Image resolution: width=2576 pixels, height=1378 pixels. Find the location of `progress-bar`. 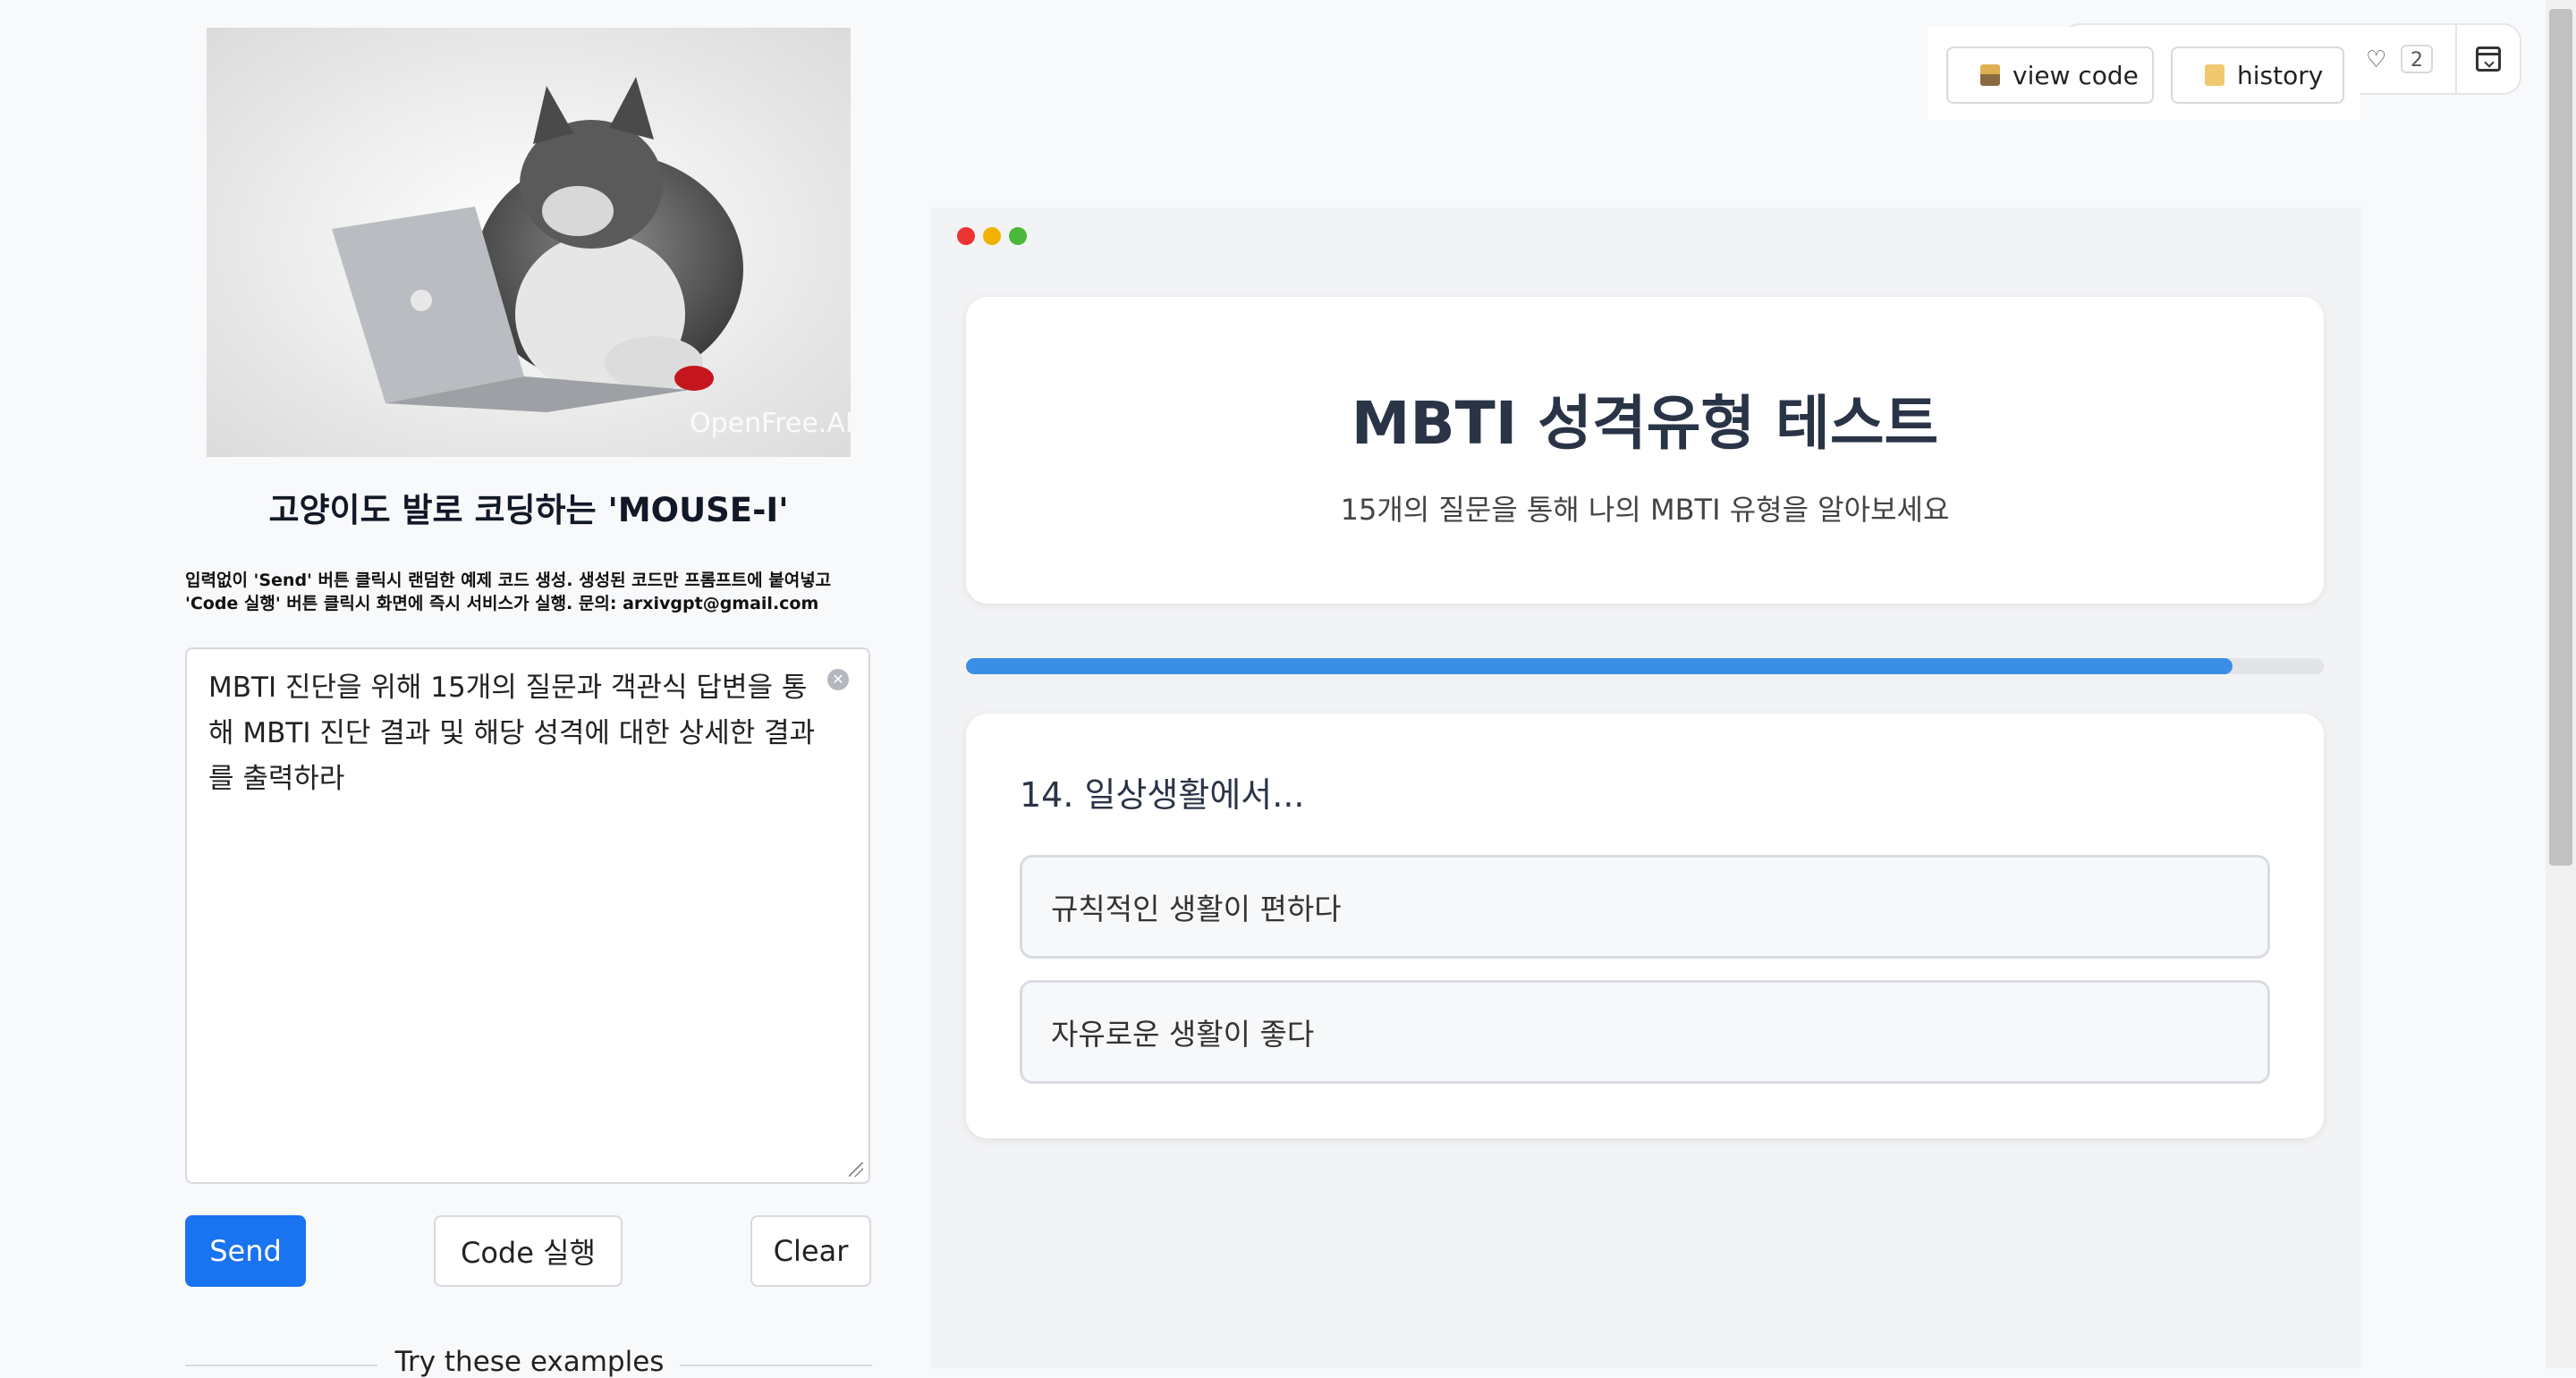

progress-bar is located at coordinates (1645, 666).